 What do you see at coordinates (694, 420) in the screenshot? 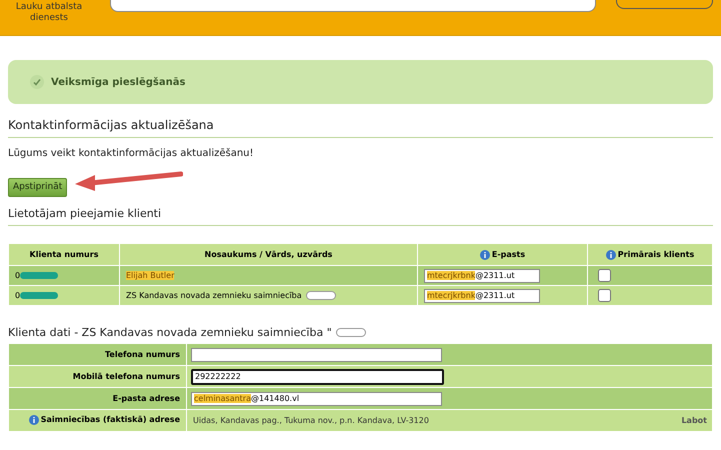
I see `edit-link: Labot` at bounding box center [694, 420].